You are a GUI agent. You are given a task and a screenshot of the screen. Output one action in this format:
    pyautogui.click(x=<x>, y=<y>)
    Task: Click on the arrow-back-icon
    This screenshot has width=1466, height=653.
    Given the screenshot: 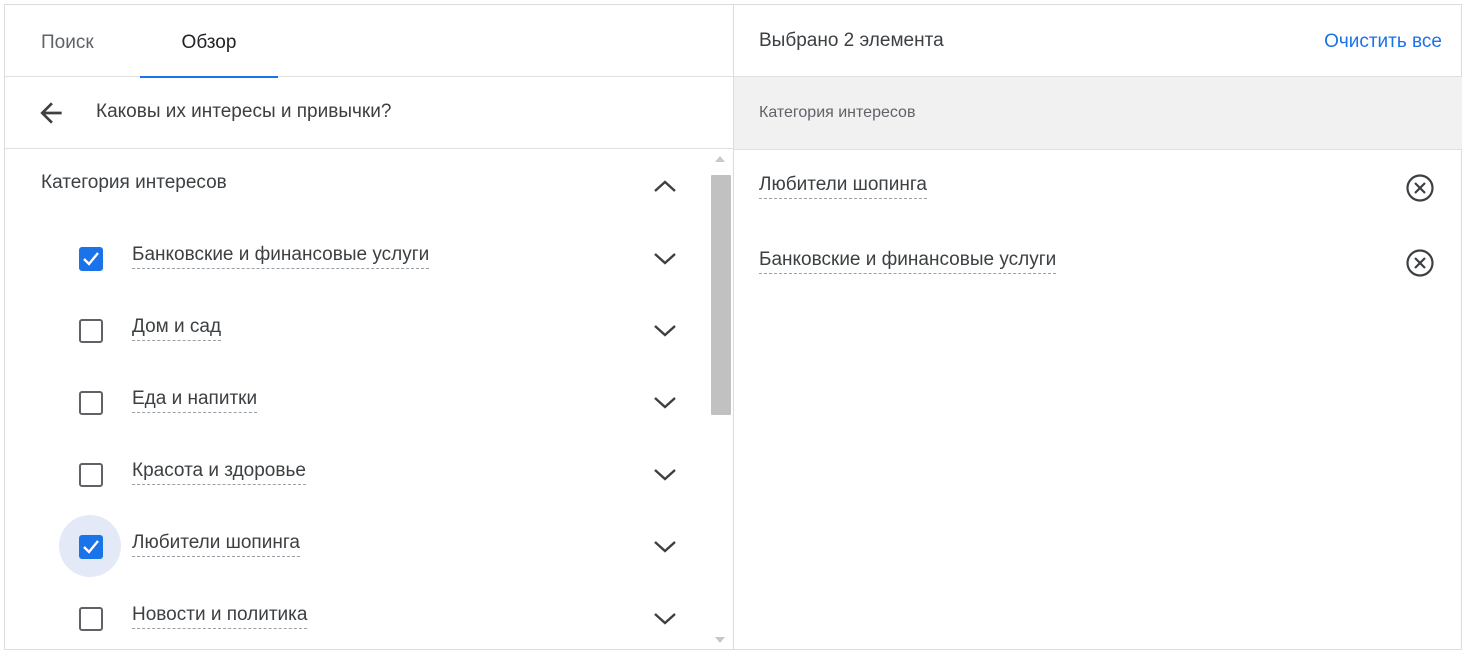 What is the action you would take?
    pyautogui.click(x=51, y=113)
    